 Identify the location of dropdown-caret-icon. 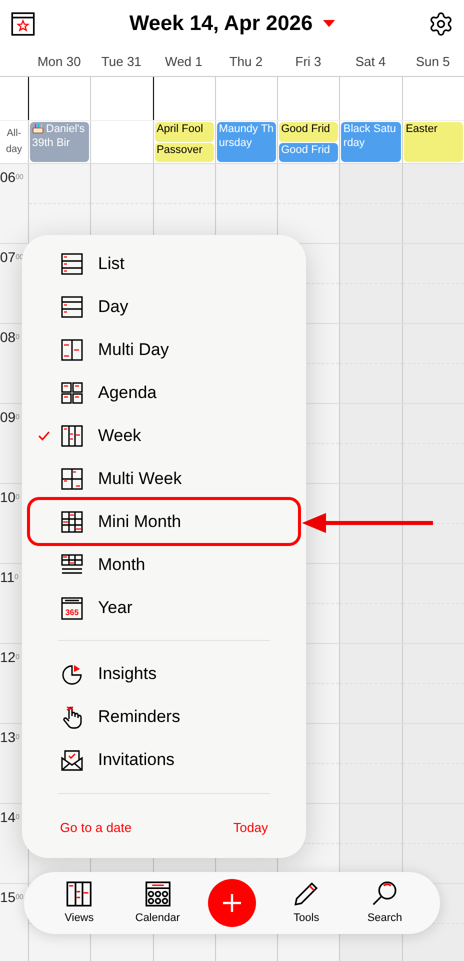
(328, 24).